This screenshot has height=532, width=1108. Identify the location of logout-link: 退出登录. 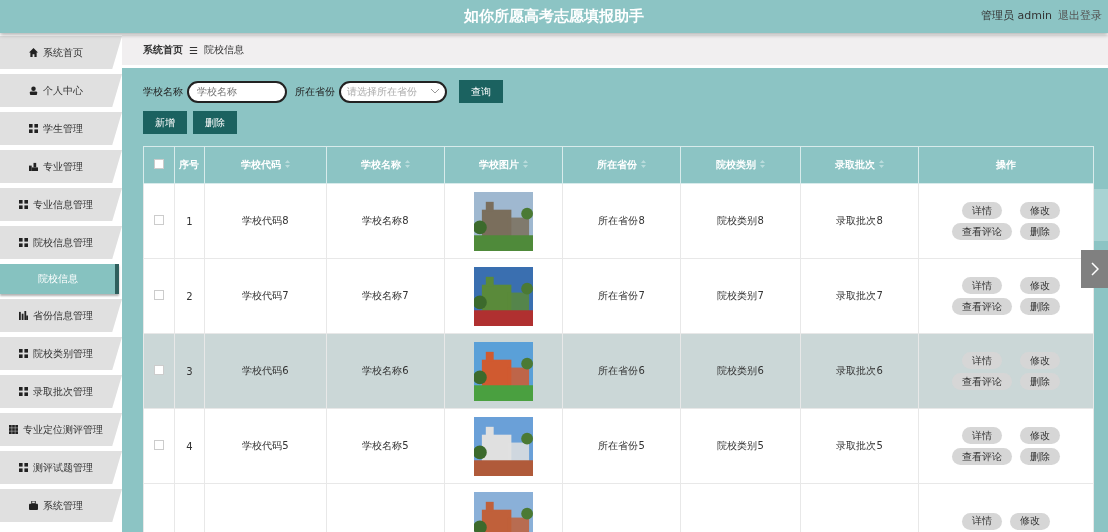
(1080, 15).